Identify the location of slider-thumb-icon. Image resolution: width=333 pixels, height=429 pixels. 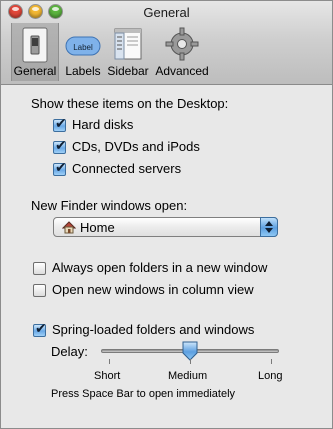
(190, 351).